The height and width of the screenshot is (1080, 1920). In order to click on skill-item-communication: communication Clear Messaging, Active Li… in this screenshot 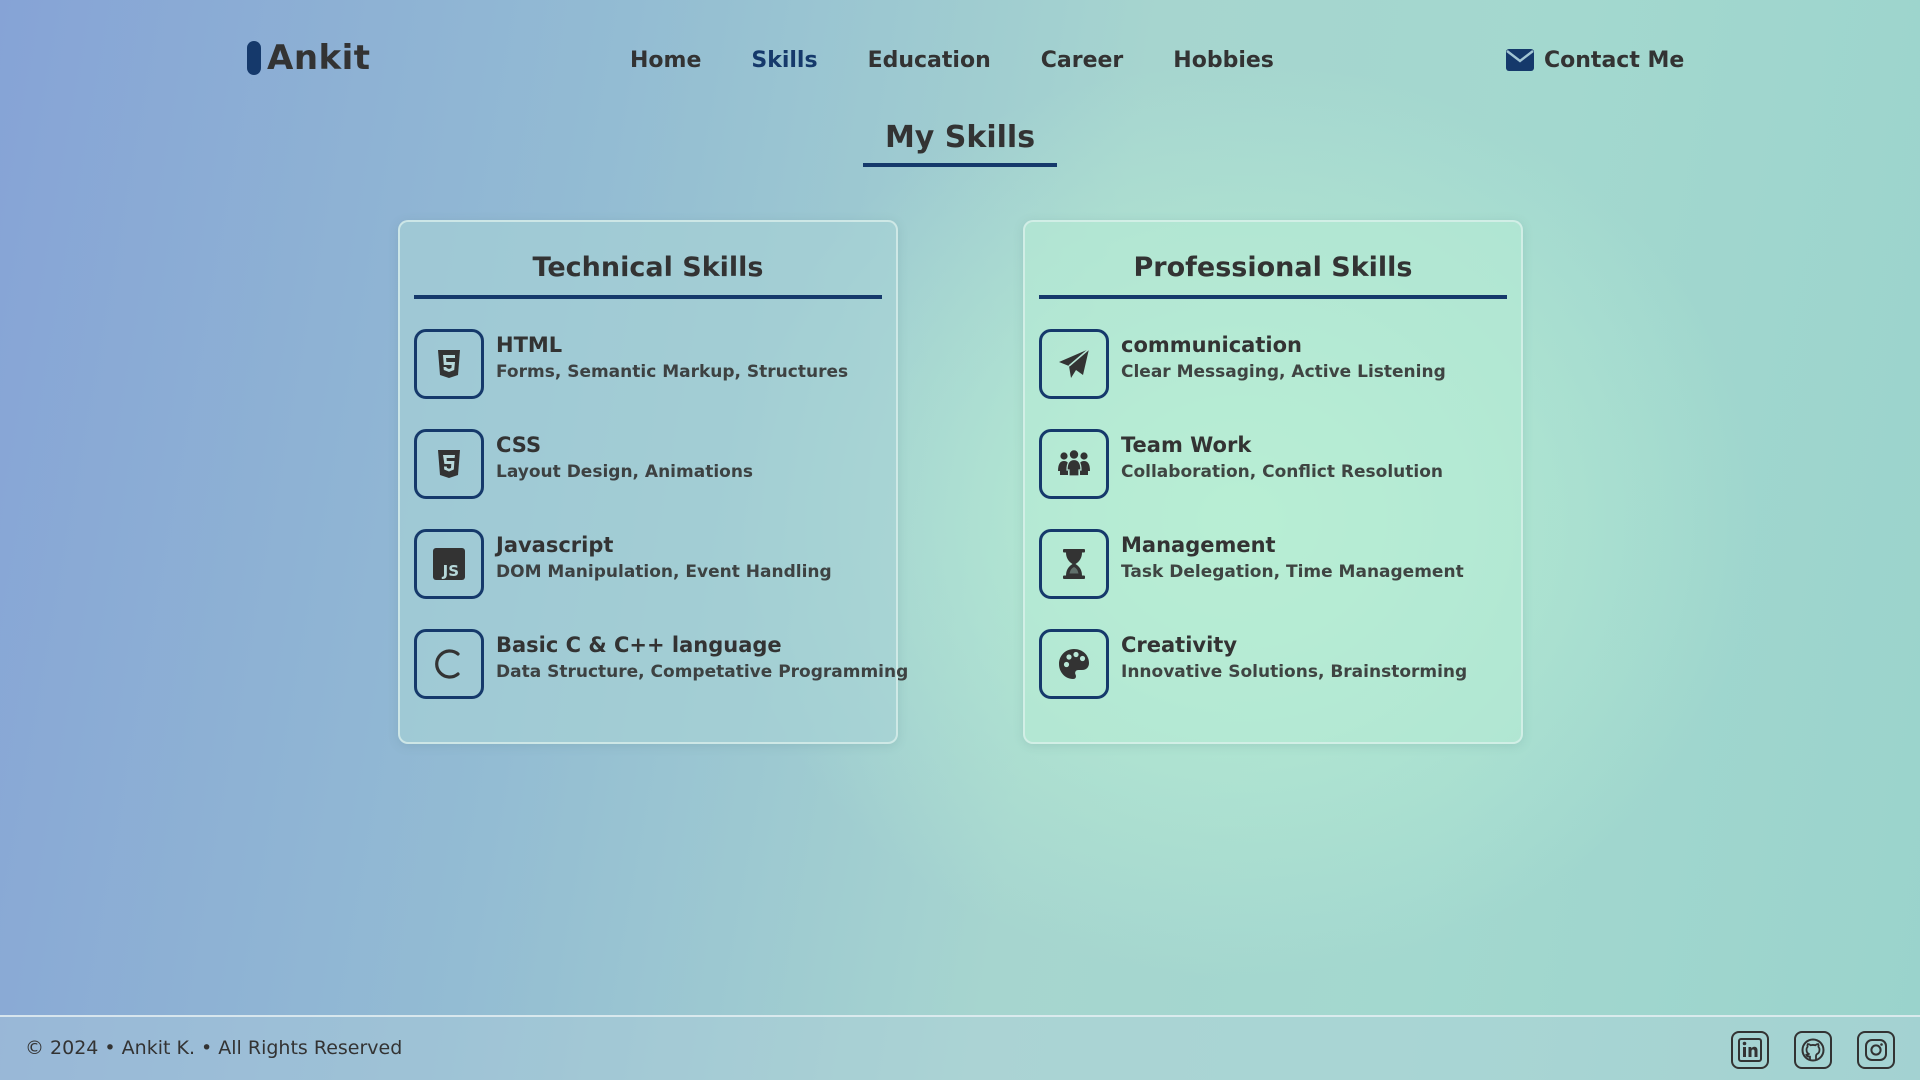, I will do `click(1273, 364)`.